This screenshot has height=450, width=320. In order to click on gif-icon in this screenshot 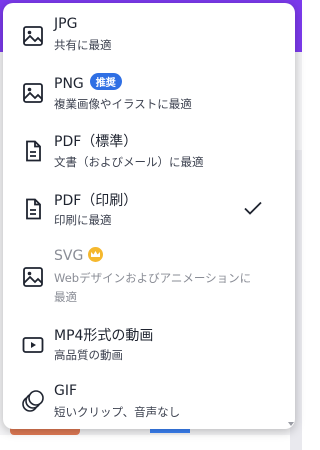, I will do `click(33, 401)`.